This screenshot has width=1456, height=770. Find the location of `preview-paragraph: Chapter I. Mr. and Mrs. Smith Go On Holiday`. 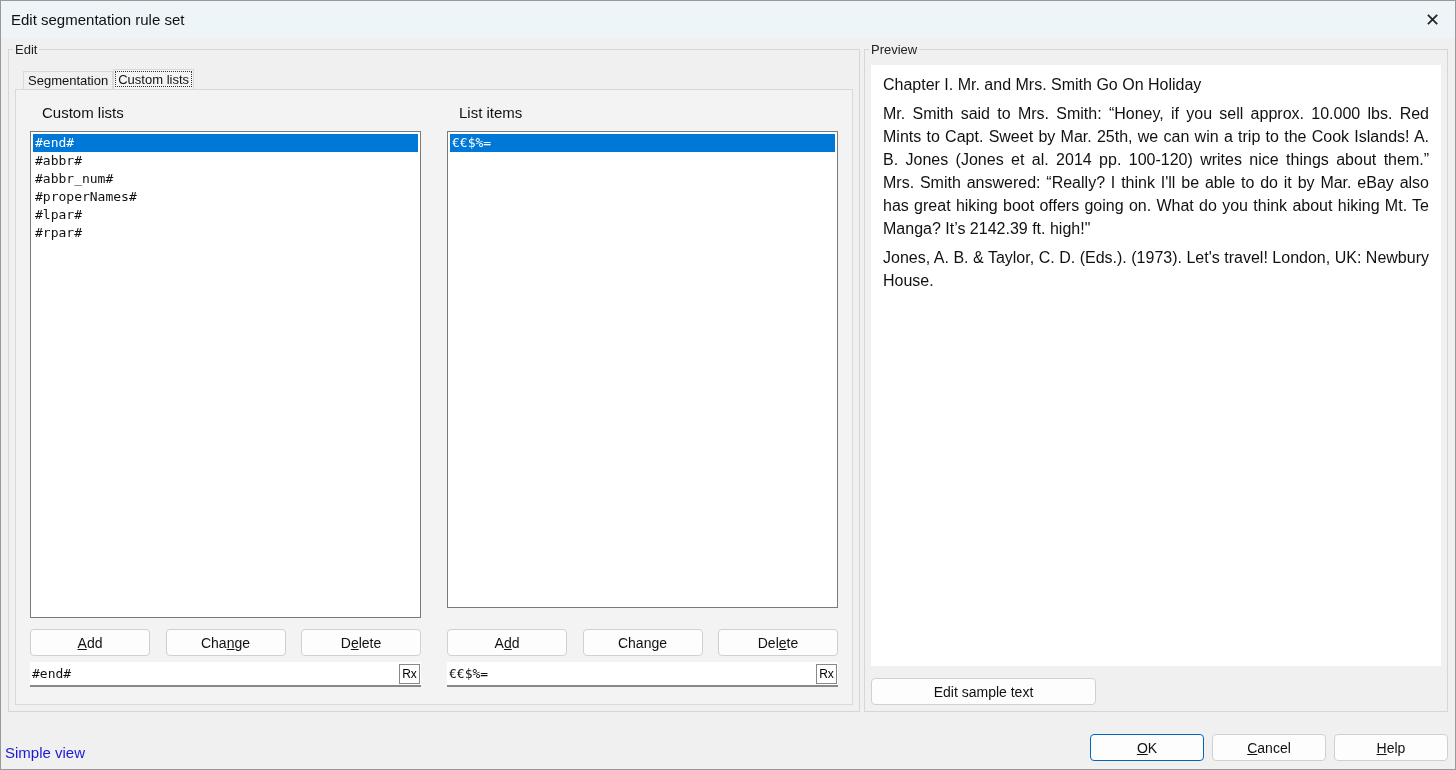

preview-paragraph: Chapter I. Mr. and Mrs. Smith Go On Holiday is located at coordinates (1043, 85).